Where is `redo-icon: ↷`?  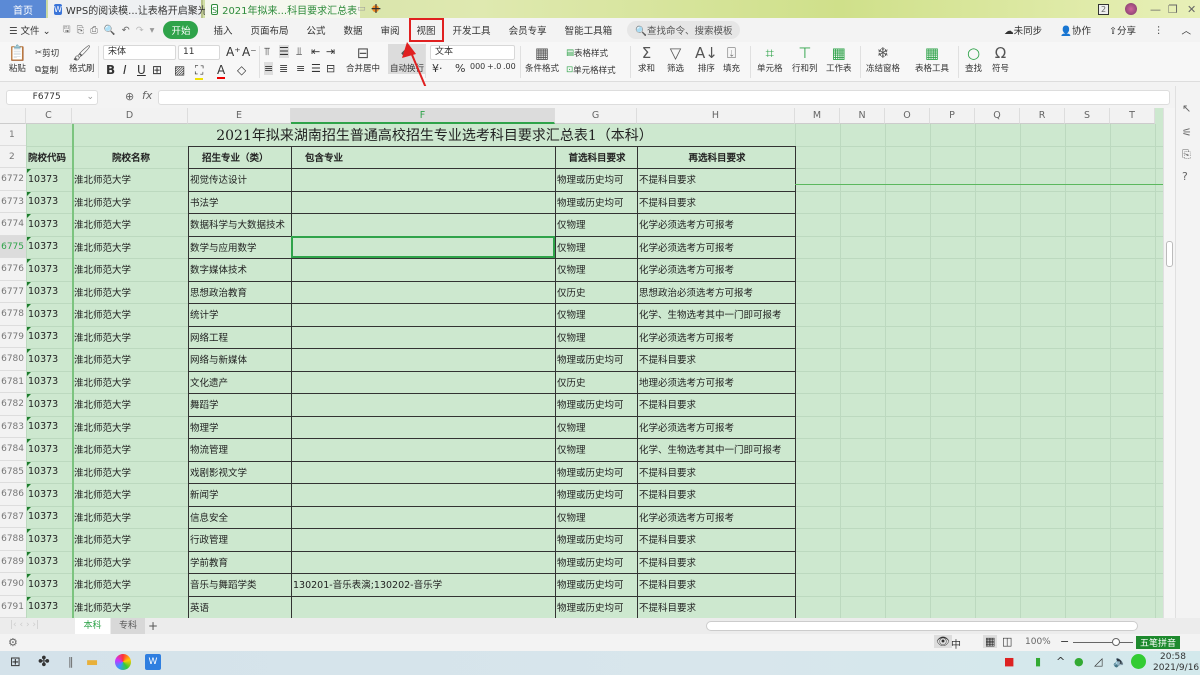
redo-icon: ↷ is located at coordinates (140, 30).